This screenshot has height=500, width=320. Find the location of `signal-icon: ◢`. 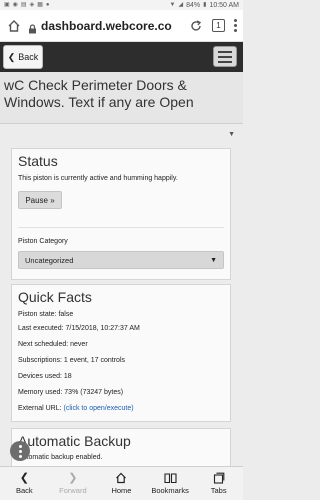

signal-icon: ◢ is located at coordinates (181, 5).